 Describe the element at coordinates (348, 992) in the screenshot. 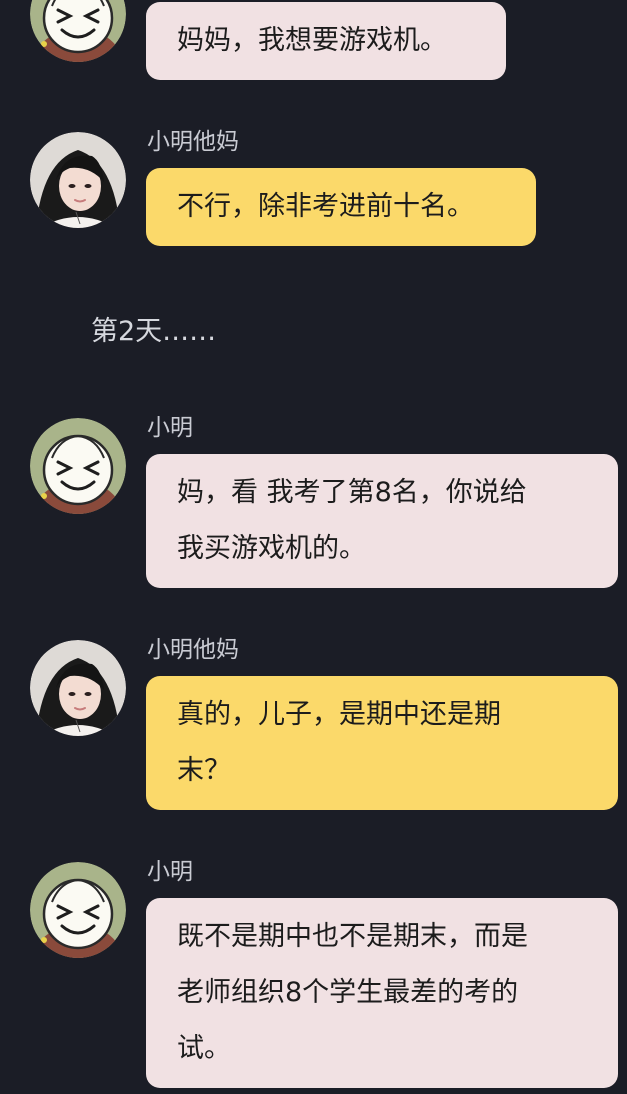

I see `message-text-line: 老师组织8个学生最差的考的` at that location.